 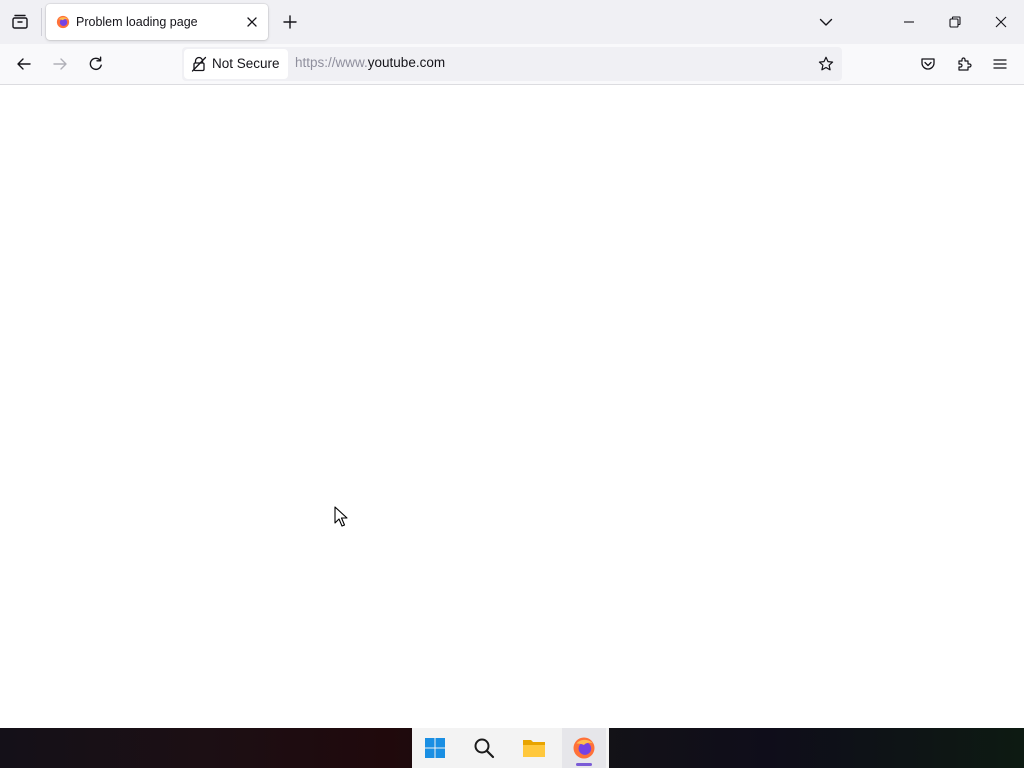 I want to click on app-menu-button, so click(x=1000, y=64).